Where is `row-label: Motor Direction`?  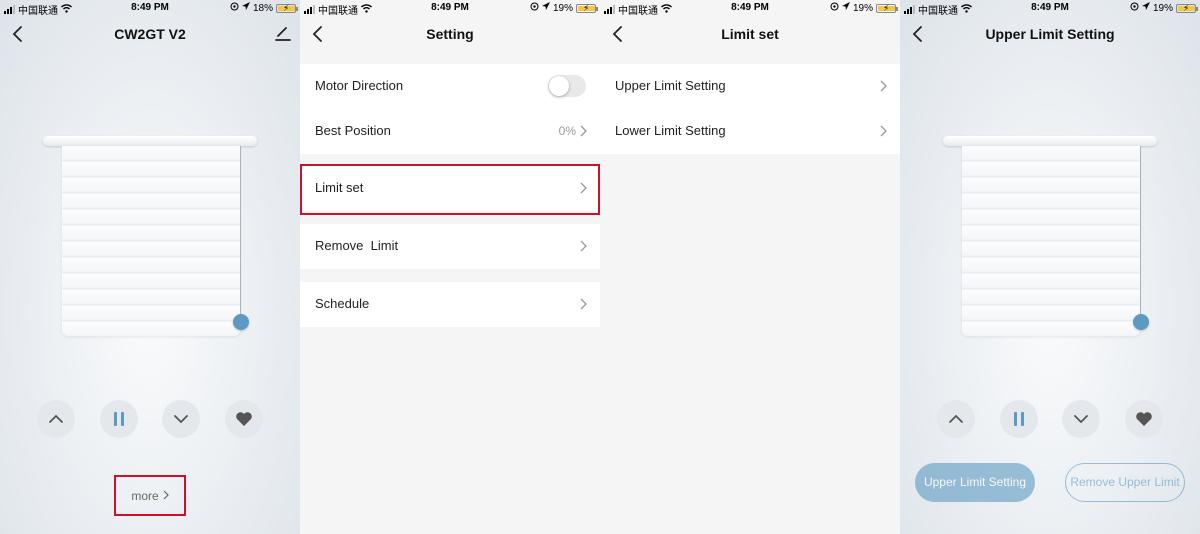
row-label: Motor Direction is located at coordinates (359, 85).